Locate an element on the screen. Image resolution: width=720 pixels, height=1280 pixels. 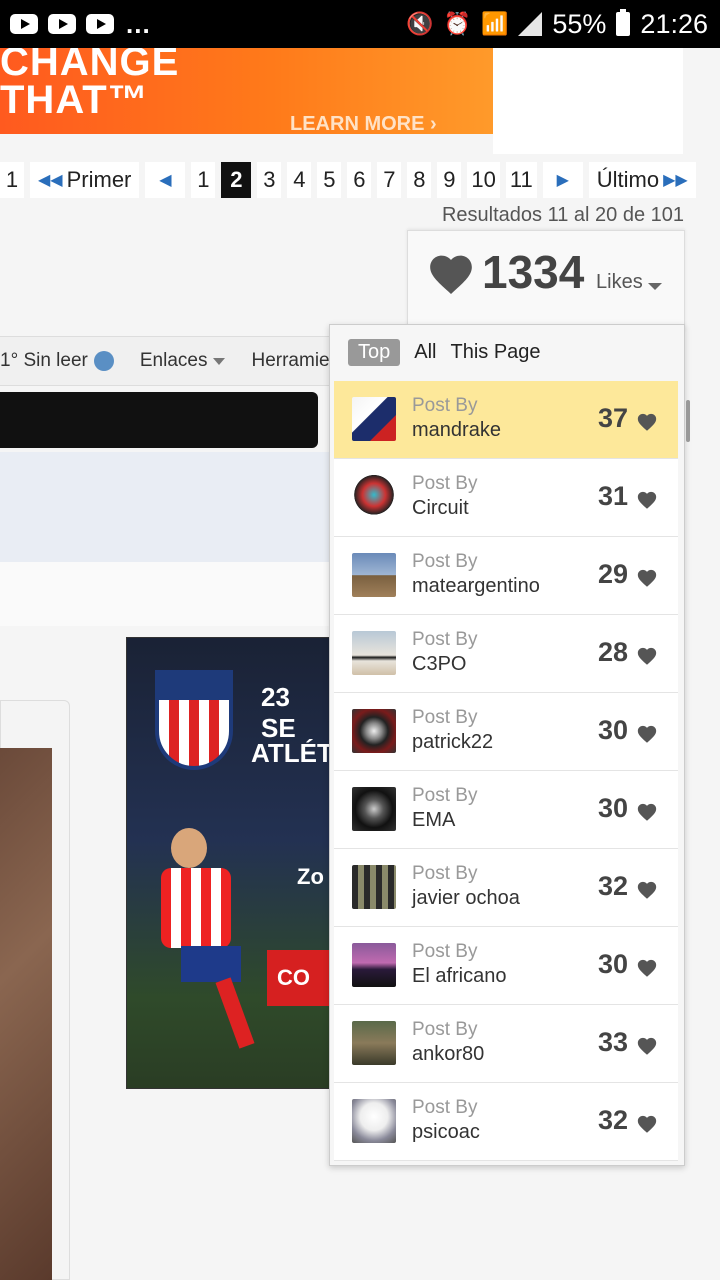
page-7: 7 is located at coordinates (389, 180).